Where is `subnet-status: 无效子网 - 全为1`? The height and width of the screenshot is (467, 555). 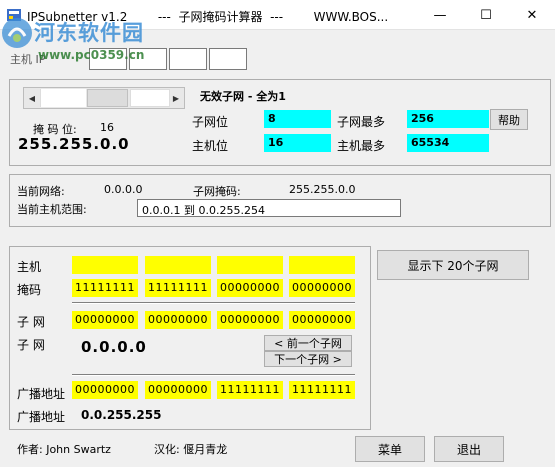
subnet-status: 无效子网 - 全为1 is located at coordinates (243, 96).